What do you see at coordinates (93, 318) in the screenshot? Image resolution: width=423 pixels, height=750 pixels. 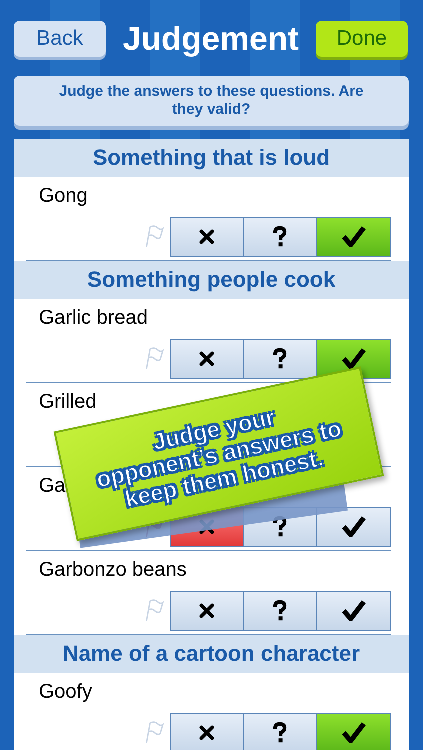 I see `answer-text: Garlic bread` at bounding box center [93, 318].